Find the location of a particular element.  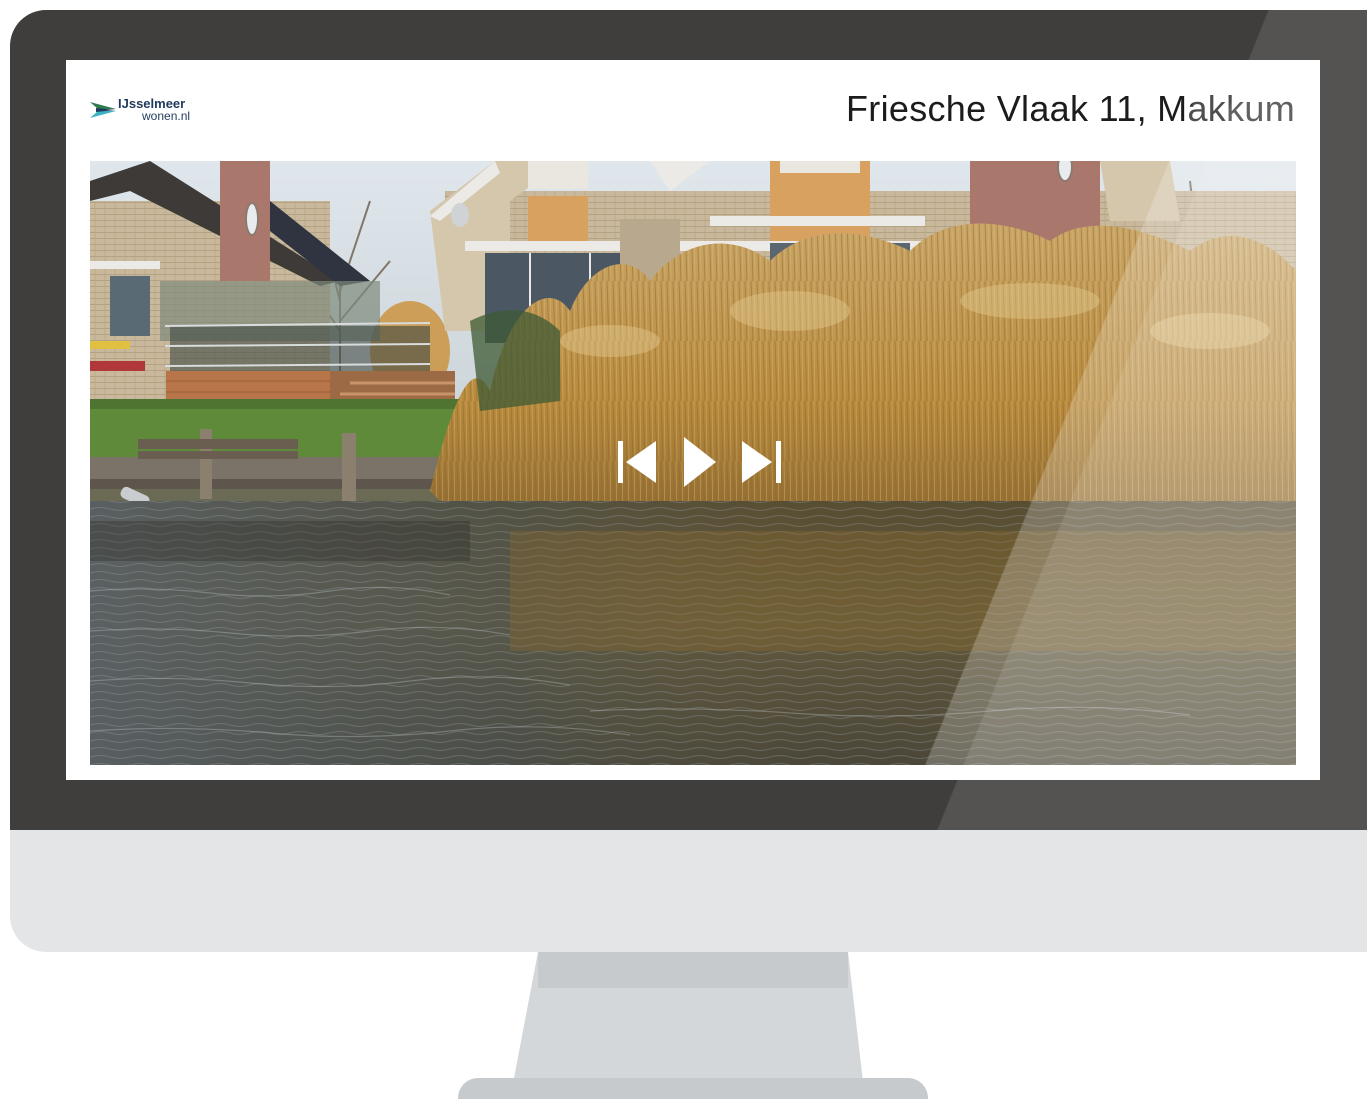

logo-domain: wonen.nl is located at coordinates (166, 116).